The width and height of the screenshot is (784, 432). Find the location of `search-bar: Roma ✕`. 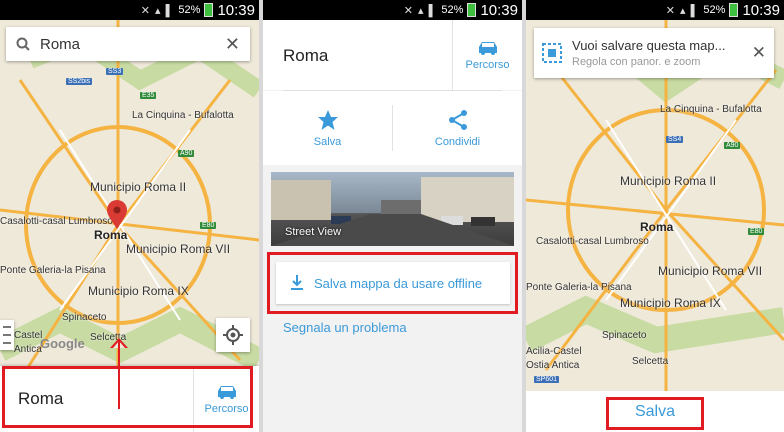

search-bar: Roma ✕ is located at coordinates (128, 44).